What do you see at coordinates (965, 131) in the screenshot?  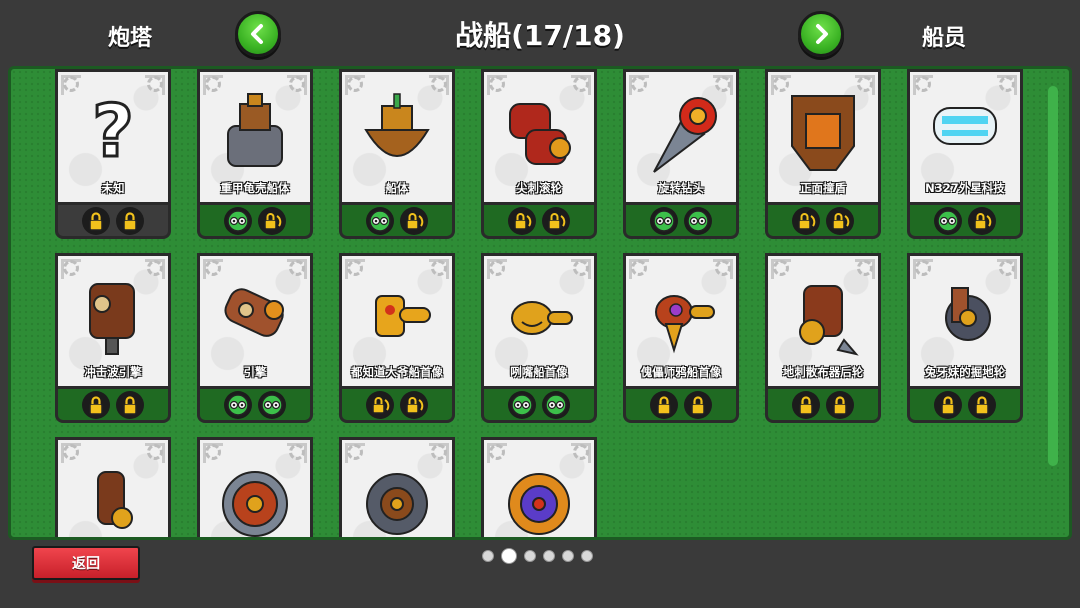 I see `alien-tech-icon` at bounding box center [965, 131].